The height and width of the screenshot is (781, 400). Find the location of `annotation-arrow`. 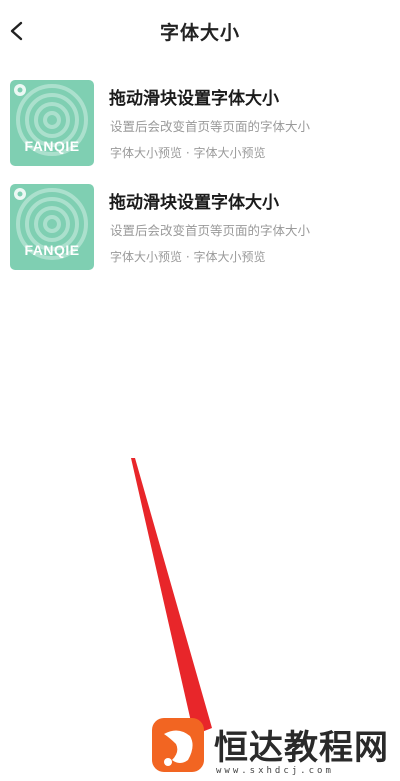

annotation-arrow is located at coordinates (171, 596).